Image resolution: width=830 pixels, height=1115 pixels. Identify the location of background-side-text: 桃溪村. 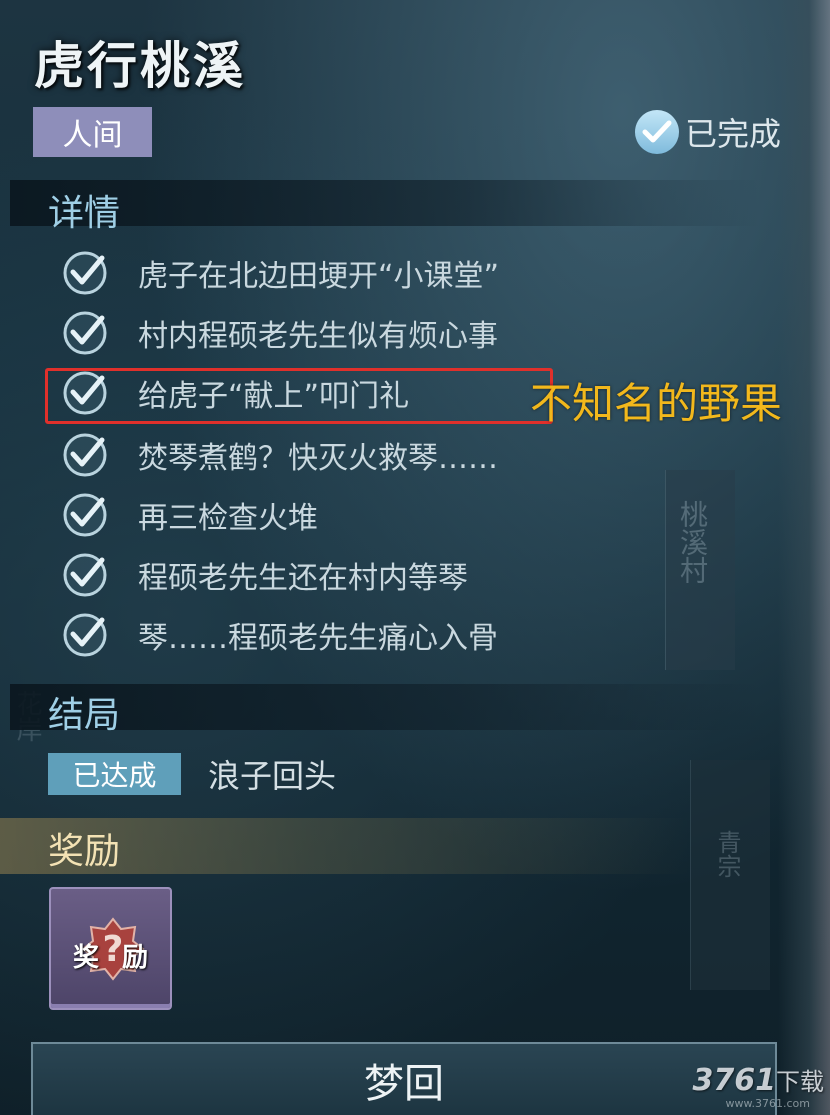
(692, 542).